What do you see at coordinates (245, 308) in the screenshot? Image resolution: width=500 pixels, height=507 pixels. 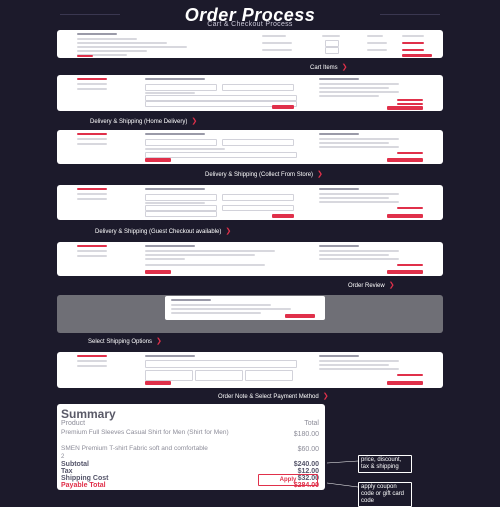 I see `shipping-options-modal` at bounding box center [245, 308].